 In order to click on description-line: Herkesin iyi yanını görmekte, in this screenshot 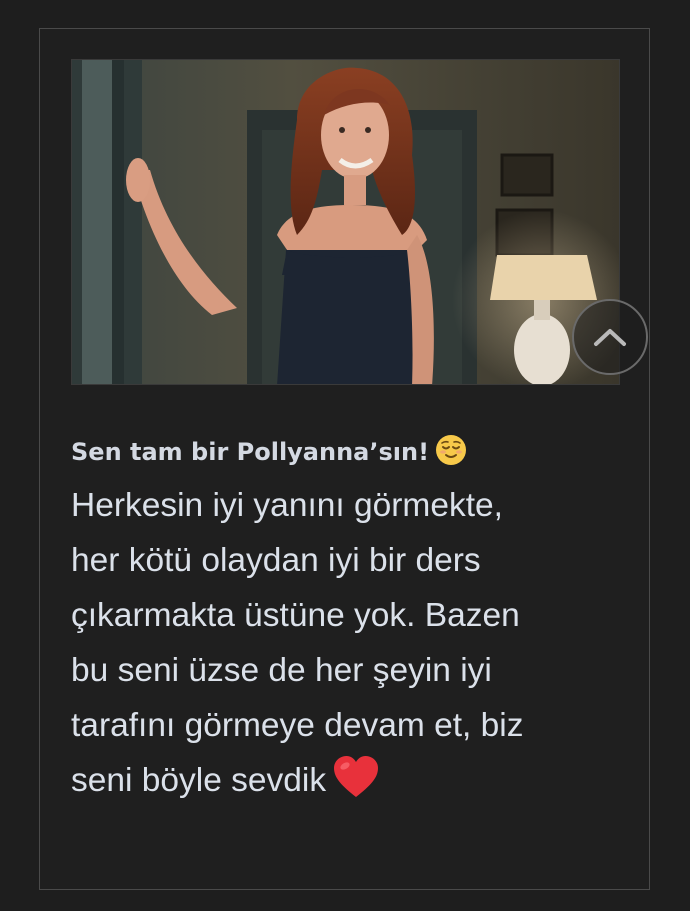, I will do `click(287, 505)`.